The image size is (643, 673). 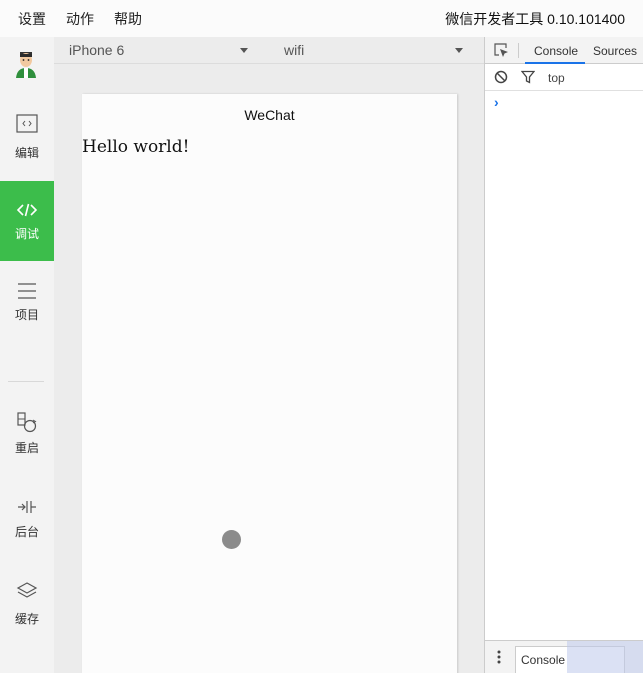 What do you see at coordinates (26, 619) in the screenshot?
I see `sidebar-item-label: 缓存` at bounding box center [26, 619].